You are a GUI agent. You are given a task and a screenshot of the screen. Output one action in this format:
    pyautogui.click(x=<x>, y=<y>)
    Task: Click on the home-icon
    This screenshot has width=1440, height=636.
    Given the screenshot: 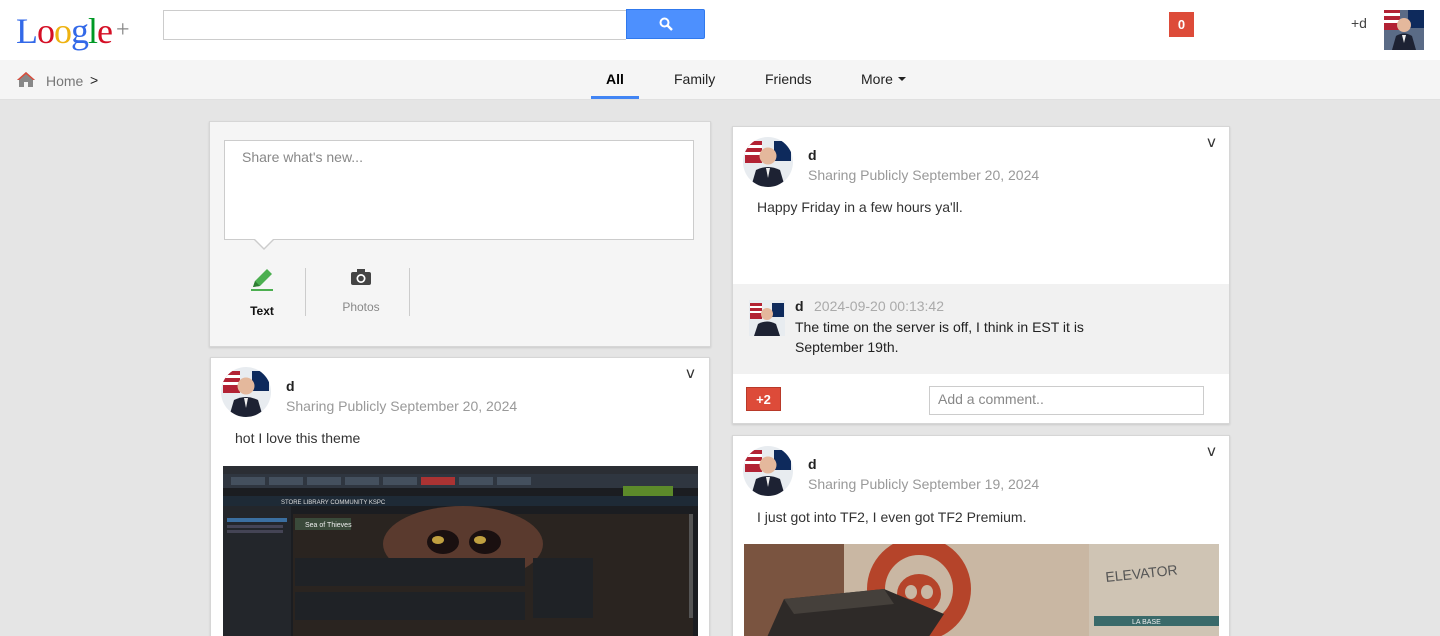 What is the action you would take?
    pyautogui.click(x=26, y=79)
    